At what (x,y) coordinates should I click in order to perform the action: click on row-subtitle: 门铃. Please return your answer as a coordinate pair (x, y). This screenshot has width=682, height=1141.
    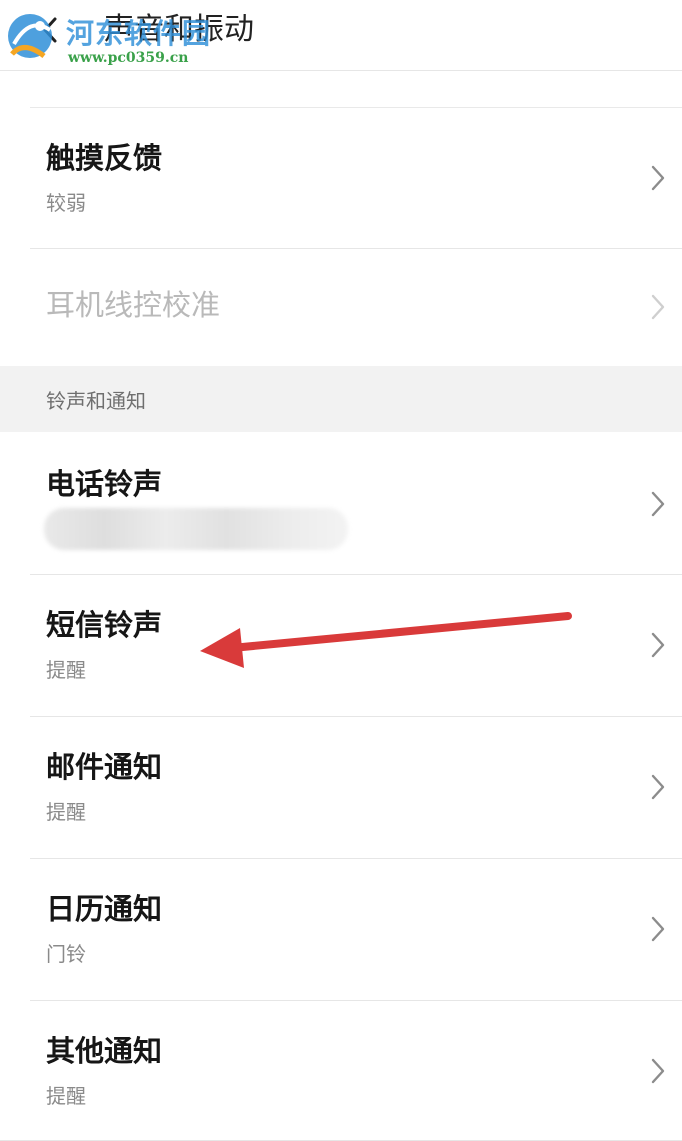
    Looking at the image, I should click on (66, 954).